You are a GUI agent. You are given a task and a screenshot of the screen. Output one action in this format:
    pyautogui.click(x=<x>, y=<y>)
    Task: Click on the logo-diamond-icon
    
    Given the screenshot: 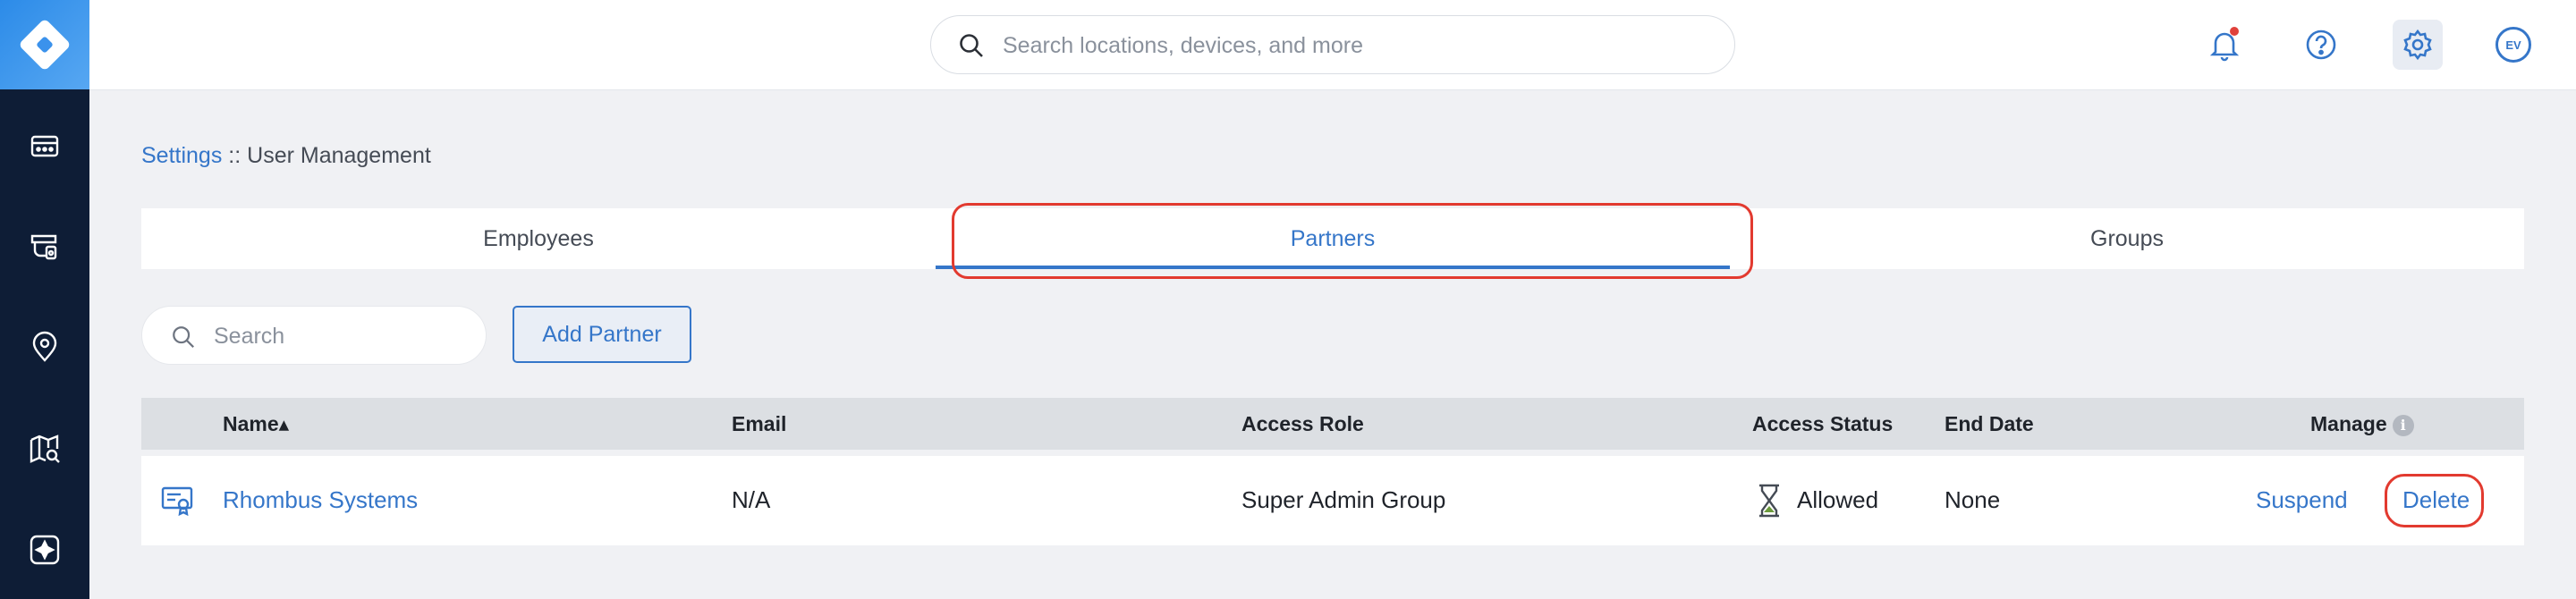 What is the action you would take?
    pyautogui.click(x=45, y=45)
    